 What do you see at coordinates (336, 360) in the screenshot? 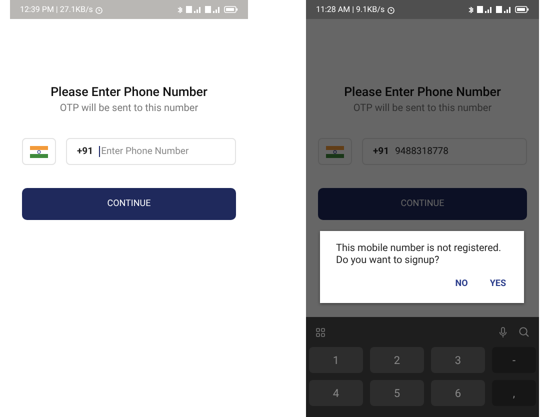
I see `keyboard-key: 1` at bounding box center [336, 360].